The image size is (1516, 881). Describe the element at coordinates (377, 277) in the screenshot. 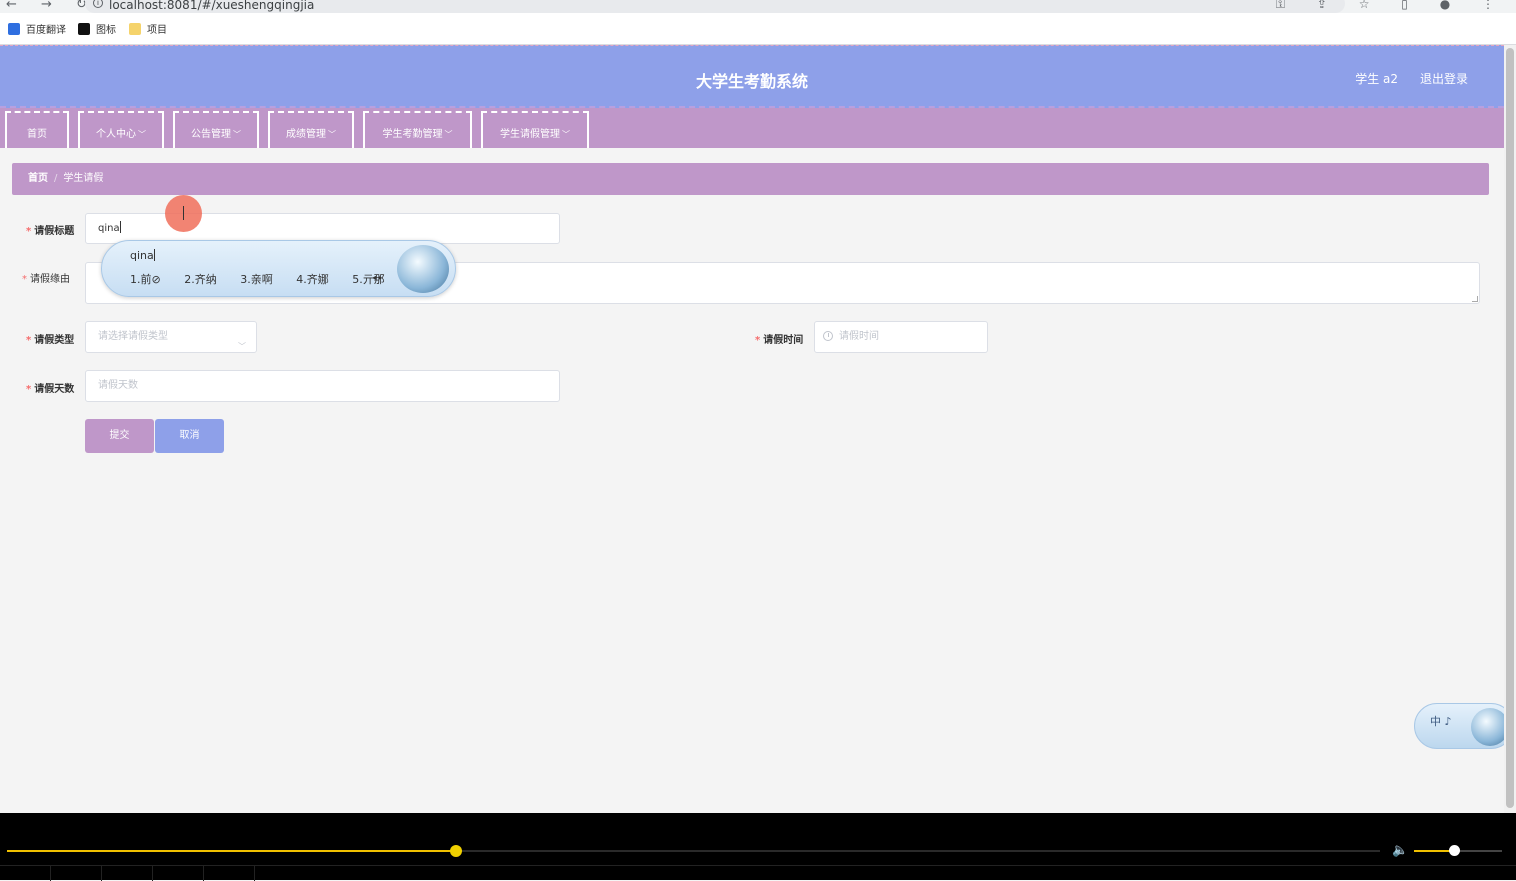

I see `ime-page-arrows-icon: ◂ ▸` at that location.